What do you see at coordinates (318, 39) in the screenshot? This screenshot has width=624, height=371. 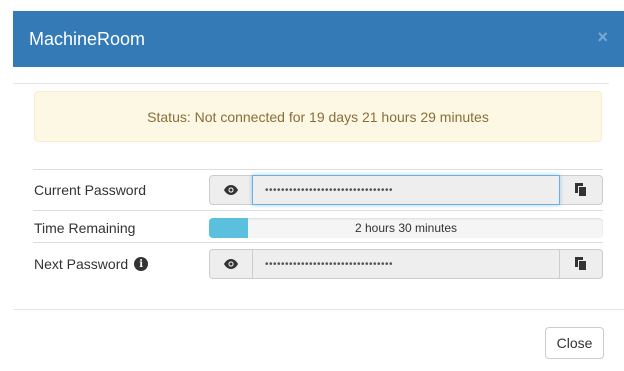 I see `dialog-header: MachineRoom ×` at bounding box center [318, 39].